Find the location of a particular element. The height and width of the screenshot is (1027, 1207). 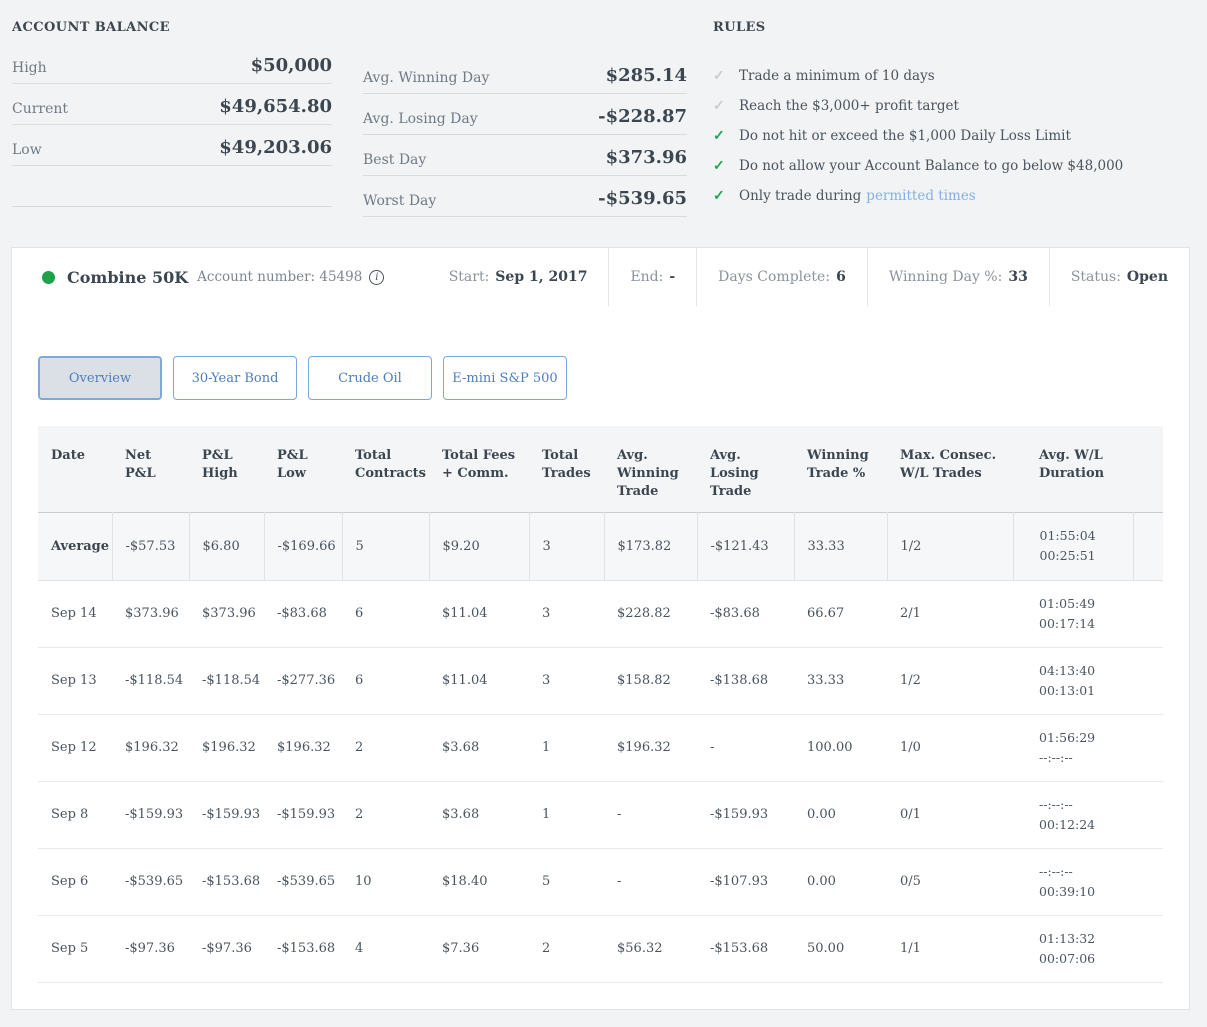

stat-row: Avg. Winning Day $285.14 is located at coordinates (525, 73).